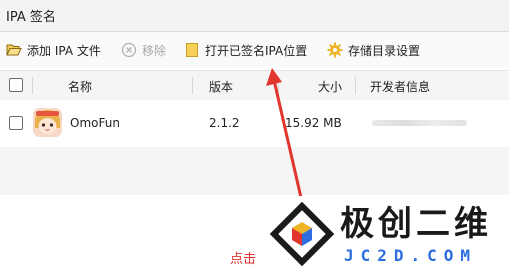  I want to click on folder-open-icon, so click(14, 50).